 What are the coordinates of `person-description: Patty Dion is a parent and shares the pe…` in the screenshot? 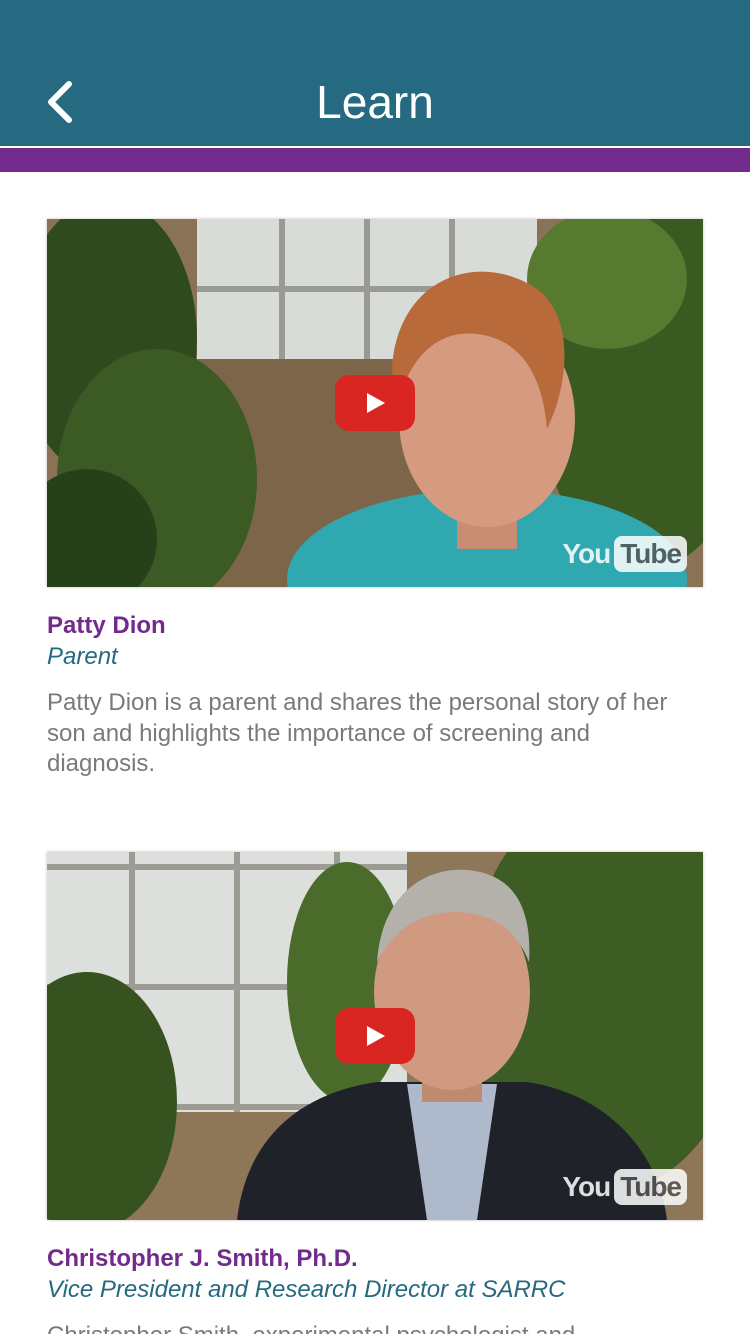 It's located at (357, 733).